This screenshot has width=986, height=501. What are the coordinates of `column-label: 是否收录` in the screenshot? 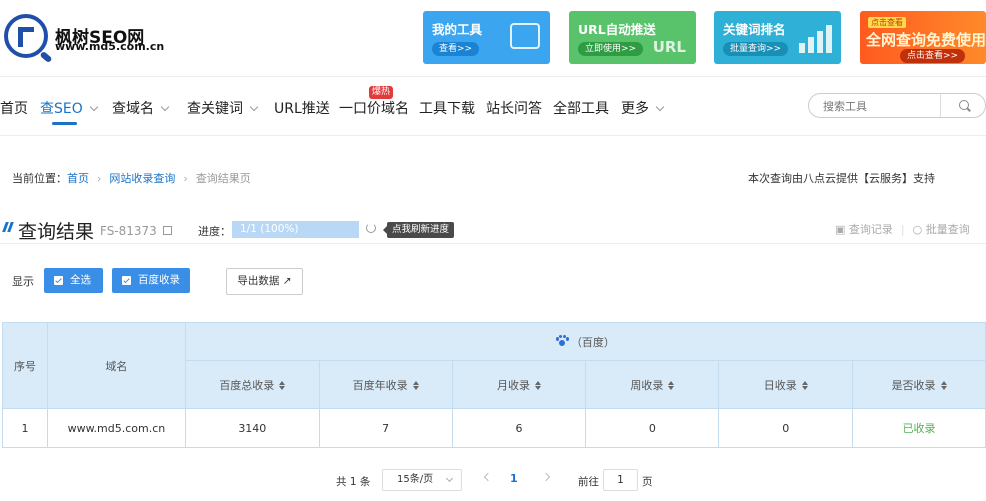 It's located at (913, 385).